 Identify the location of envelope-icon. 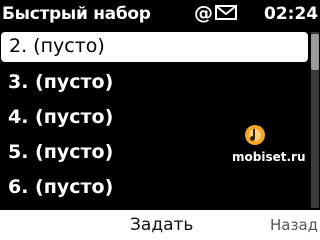
(226, 12).